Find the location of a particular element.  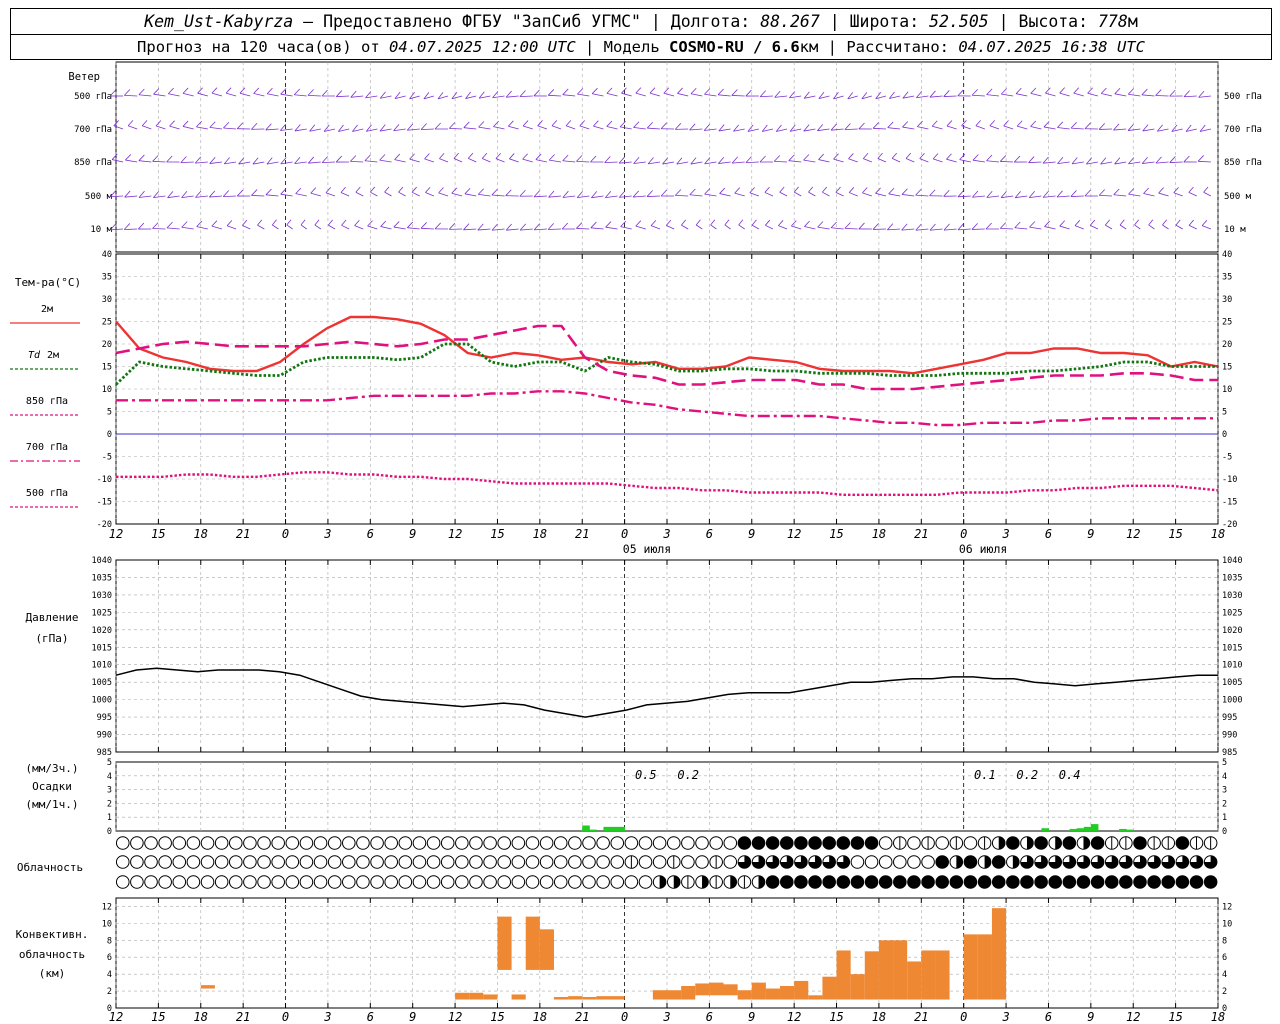

conv-hour-label: 18 is located at coordinates (540, 1017).